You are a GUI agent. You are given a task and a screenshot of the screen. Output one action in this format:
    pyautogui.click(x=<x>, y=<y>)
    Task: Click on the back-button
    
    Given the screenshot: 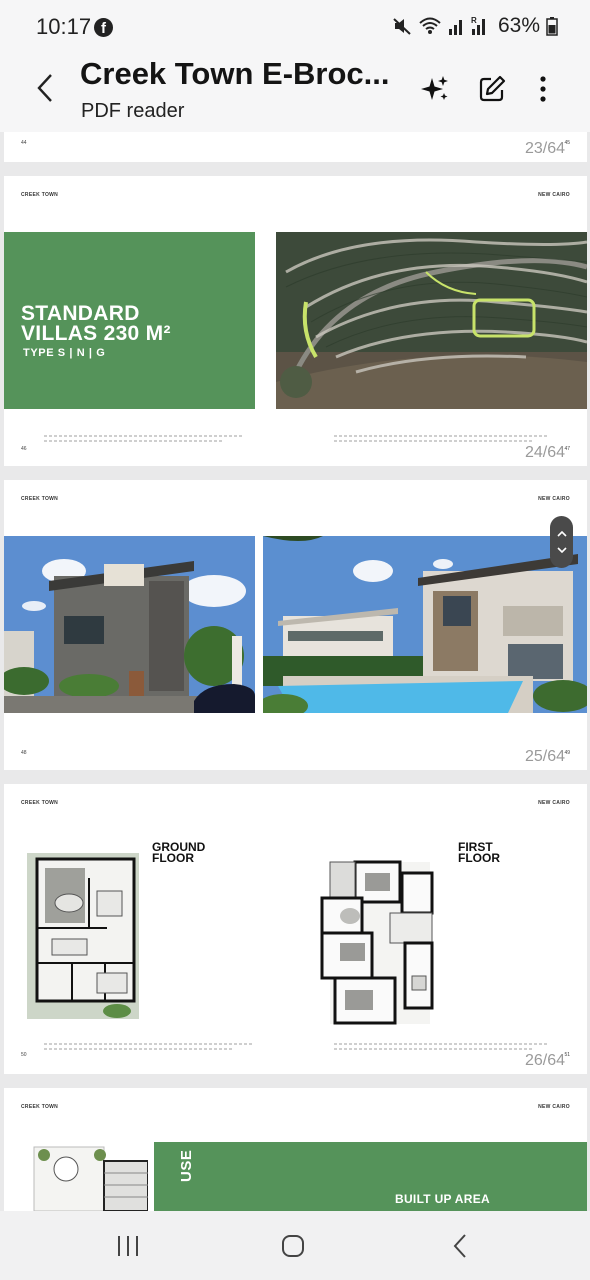 What is the action you would take?
    pyautogui.click(x=45, y=88)
    